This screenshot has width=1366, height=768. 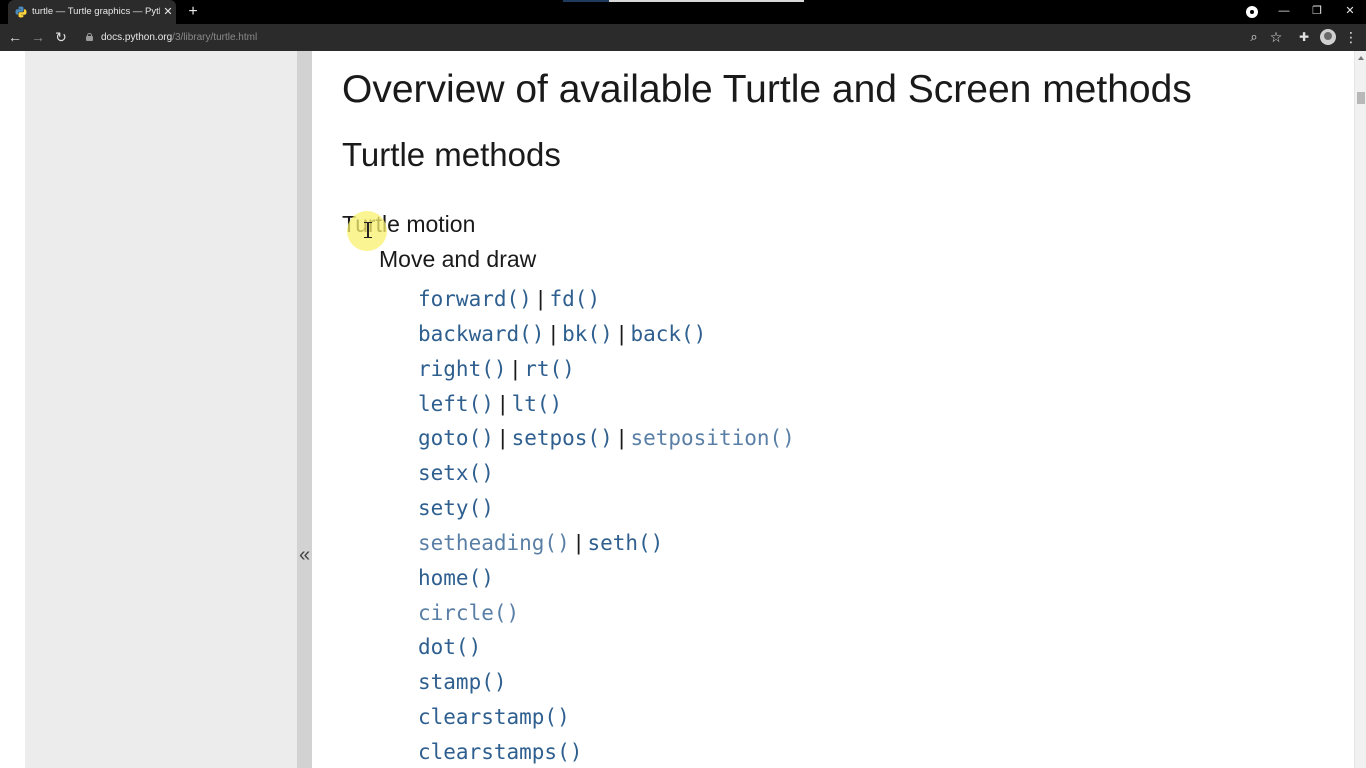 I want to click on method-link: setx(), so click(x=456, y=473).